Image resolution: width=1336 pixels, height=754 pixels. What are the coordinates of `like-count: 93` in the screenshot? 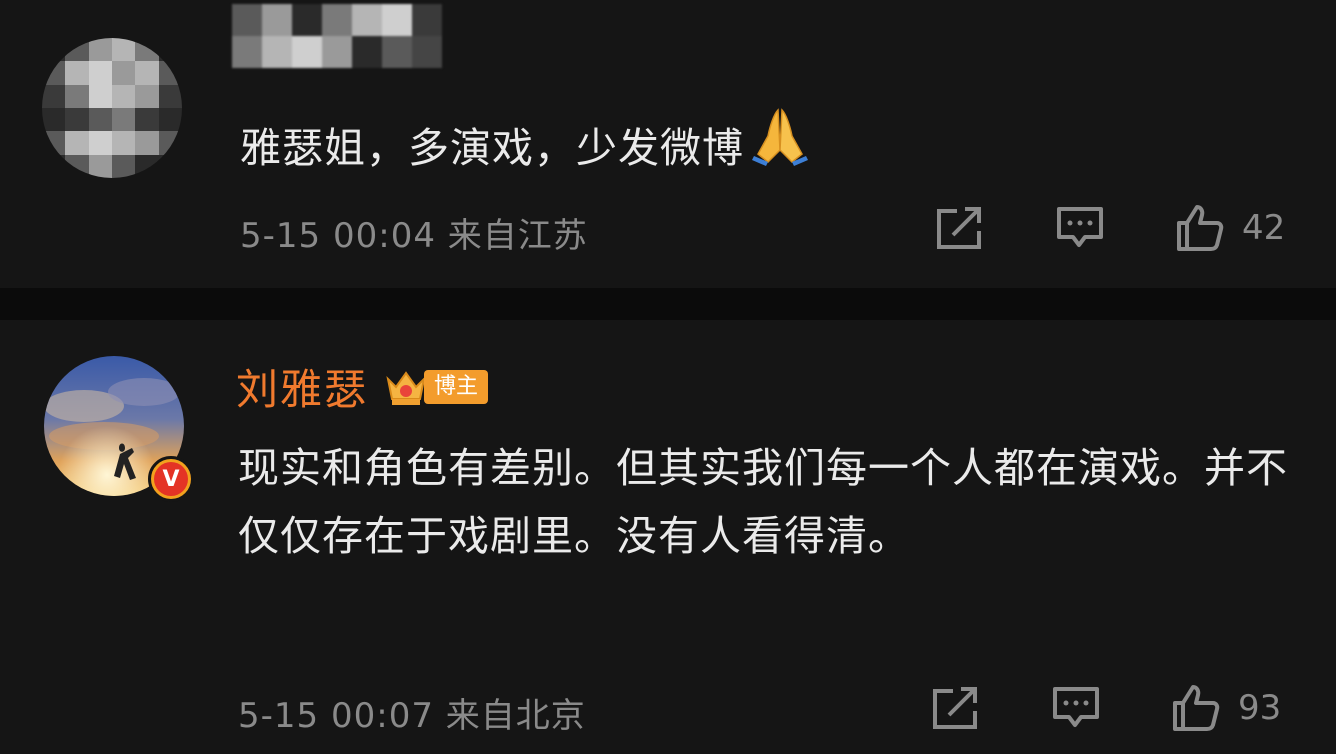 It's located at (1260, 708).